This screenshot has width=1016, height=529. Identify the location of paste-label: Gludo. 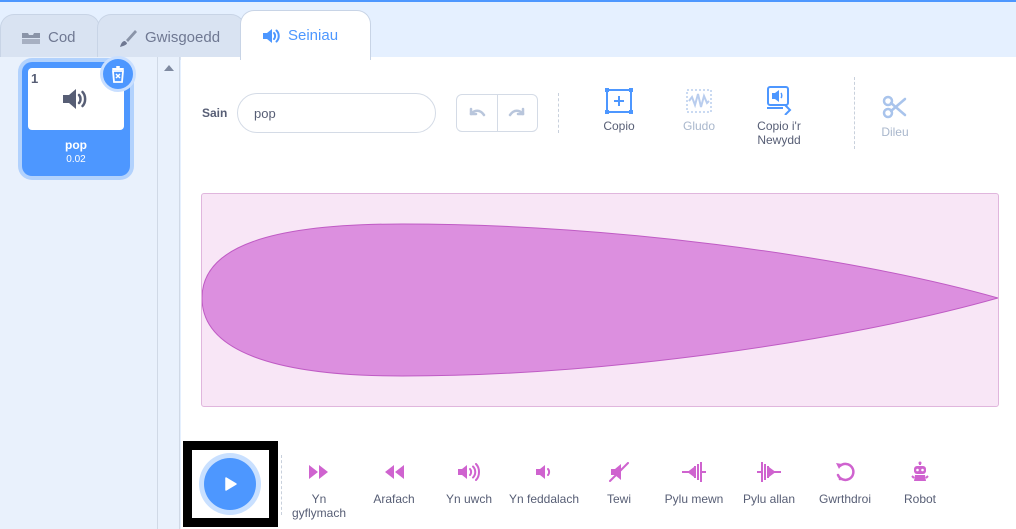
(699, 126).